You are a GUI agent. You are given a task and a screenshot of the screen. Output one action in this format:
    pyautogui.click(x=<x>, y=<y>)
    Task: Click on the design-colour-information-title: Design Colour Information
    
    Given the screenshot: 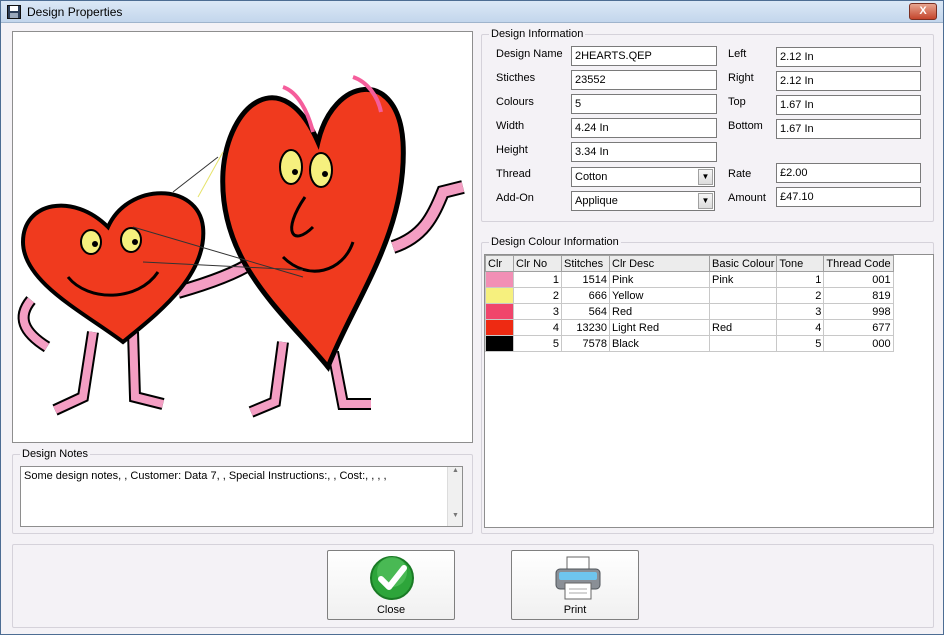 What is the action you would take?
    pyautogui.click(x=555, y=242)
    